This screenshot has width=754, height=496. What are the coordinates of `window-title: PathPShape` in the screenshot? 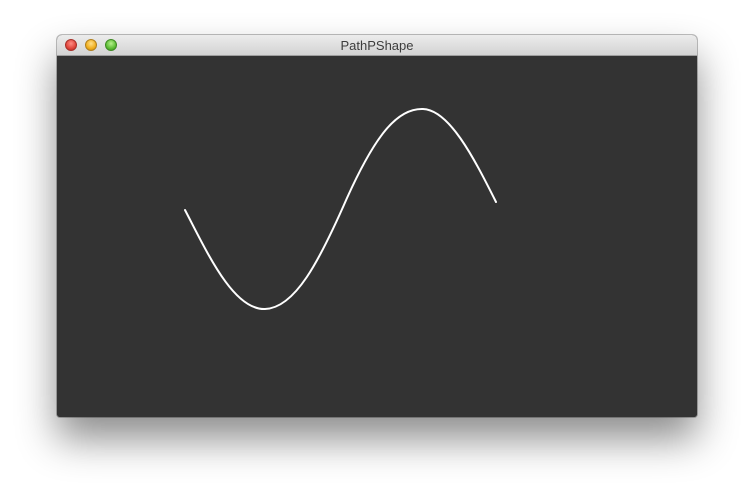 It's located at (377, 45).